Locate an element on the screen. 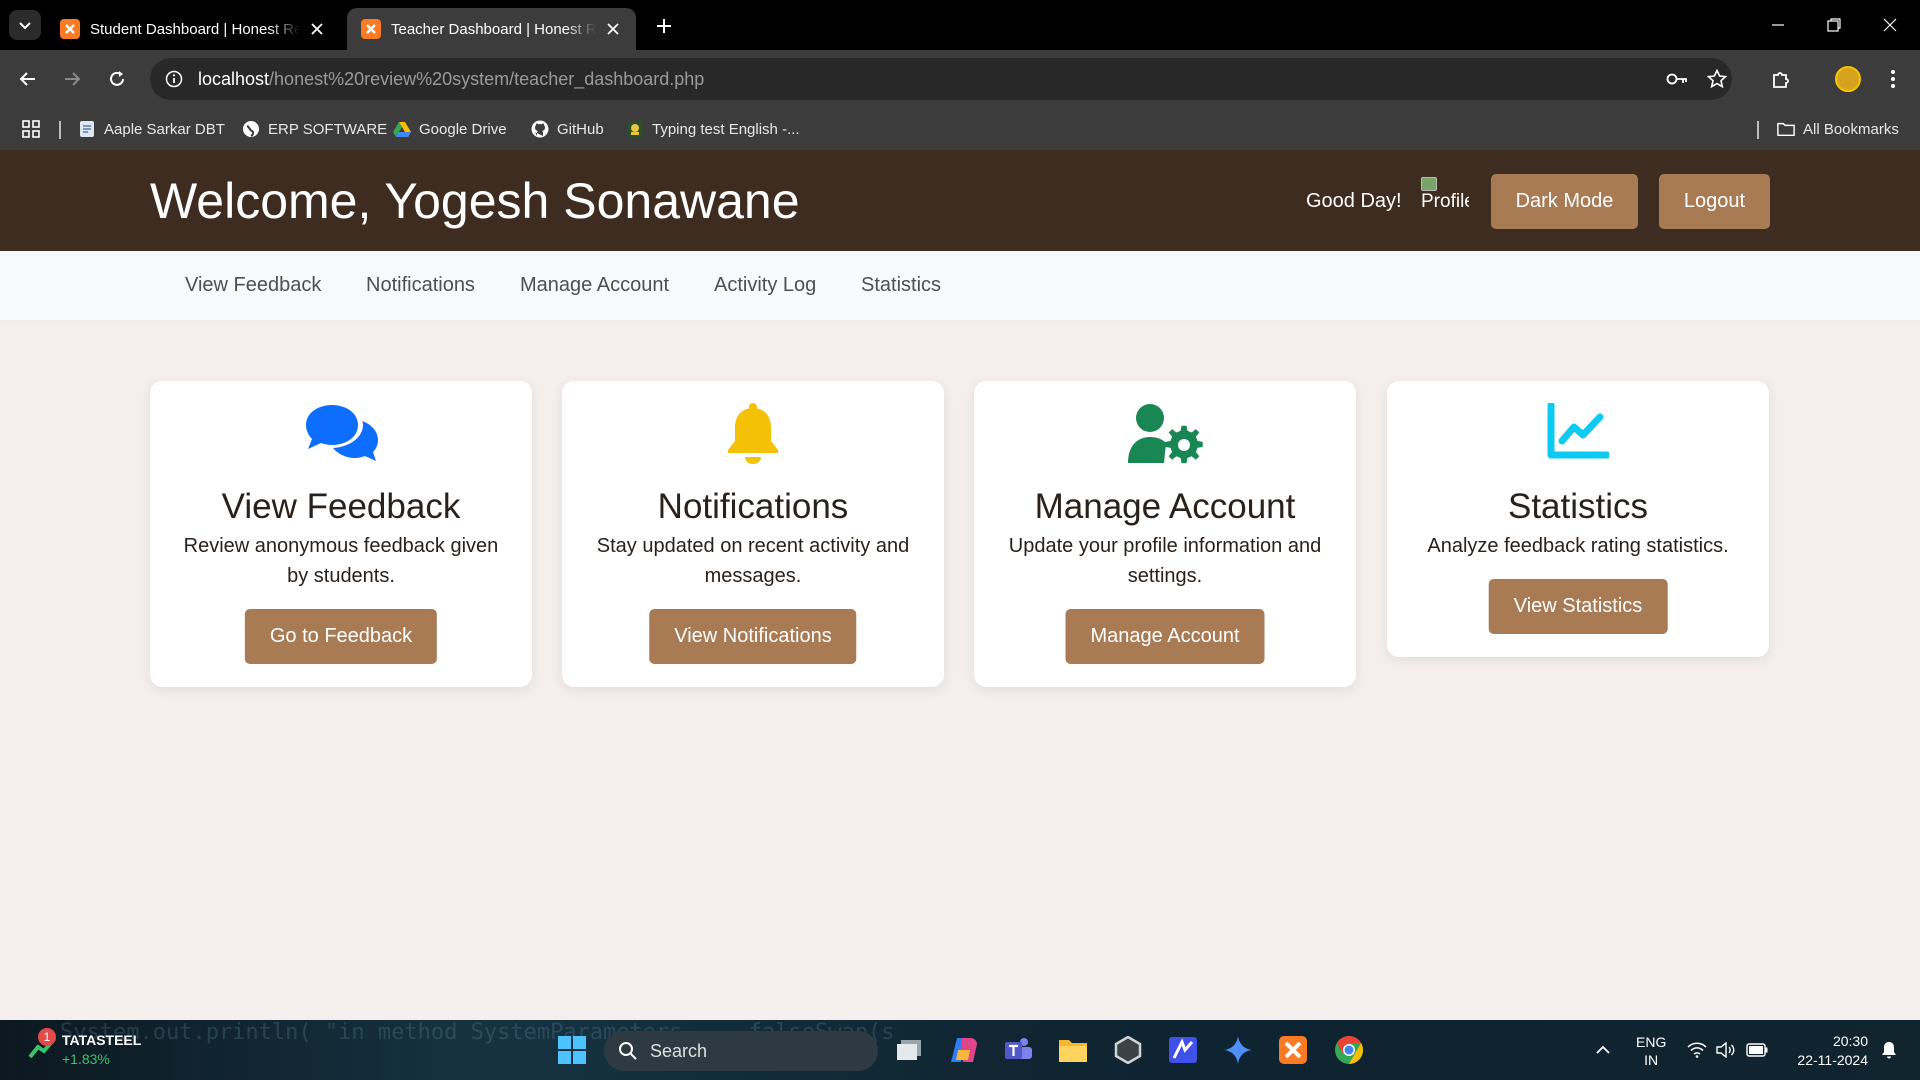 This screenshot has height=1080, width=1920. comments-icon is located at coordinates (341, 435).